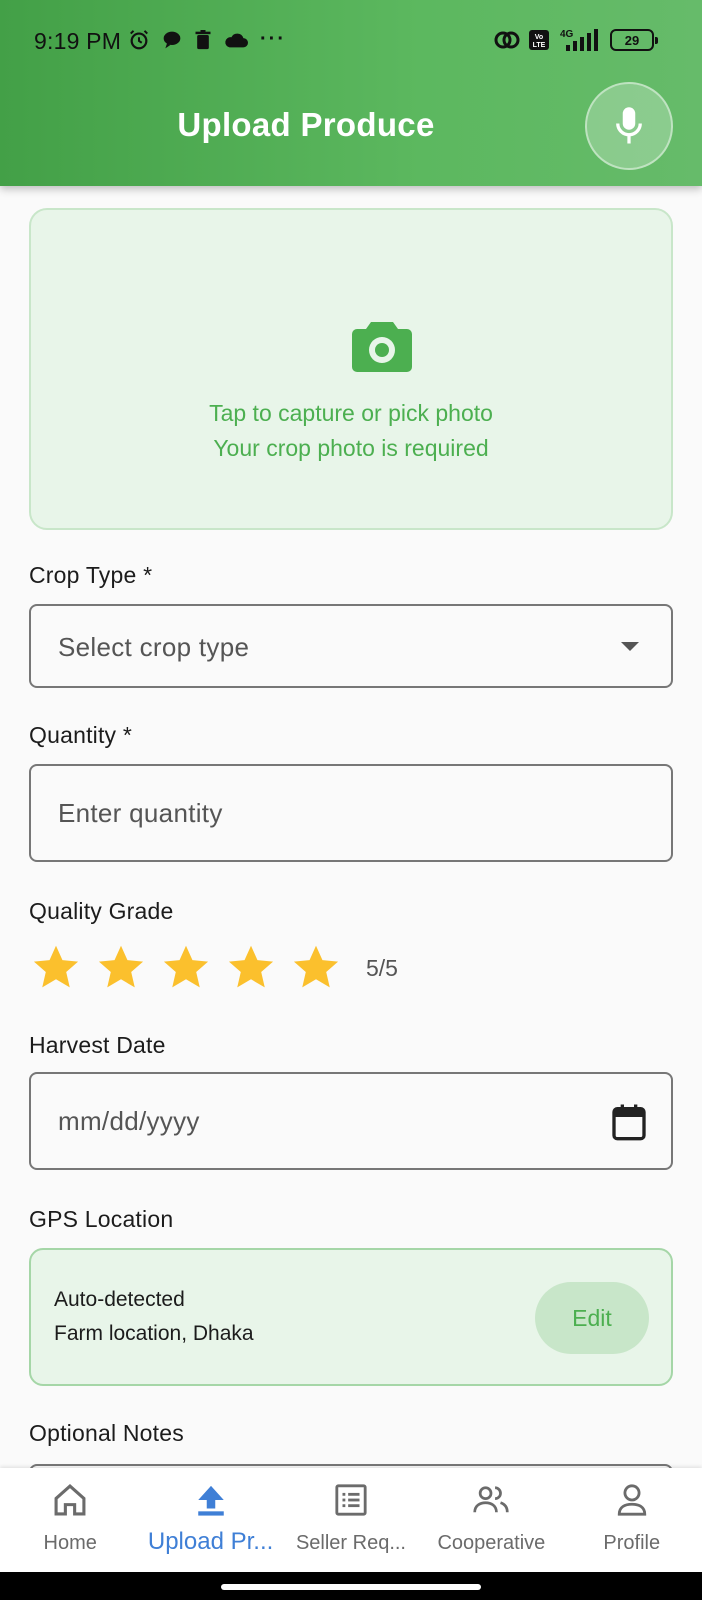 The image size is (702, 1600). I want to click on harvest-date-label: Harvest Date, so click(97, 1045).